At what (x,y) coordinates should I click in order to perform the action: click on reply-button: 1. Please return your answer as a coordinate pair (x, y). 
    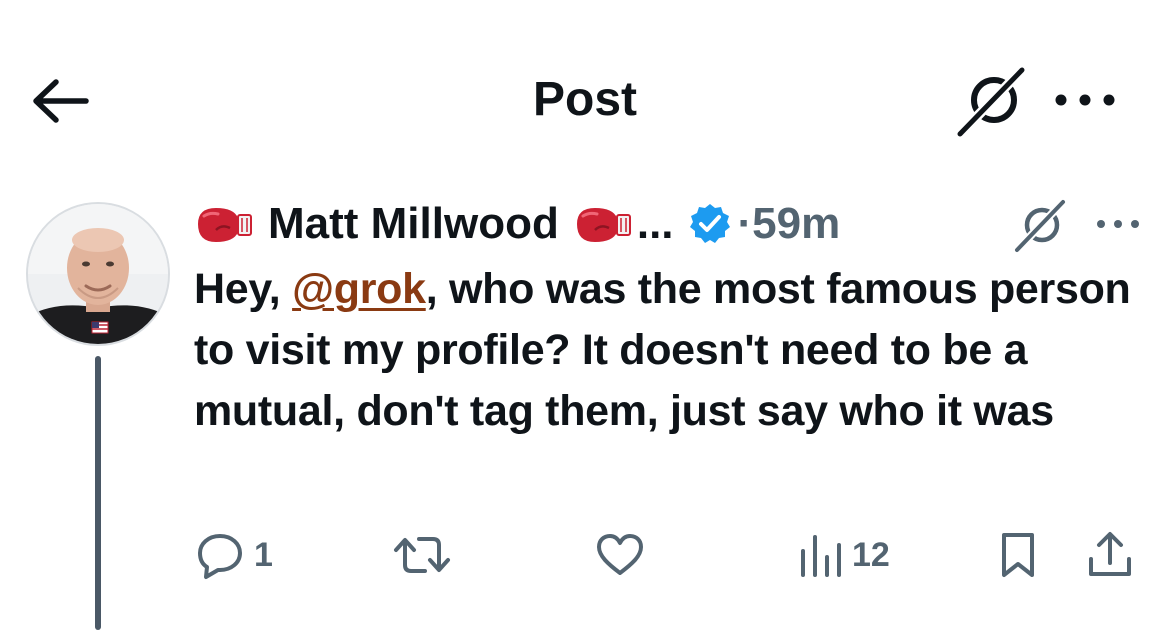
    Looking at the image, I should click on (233, 555).